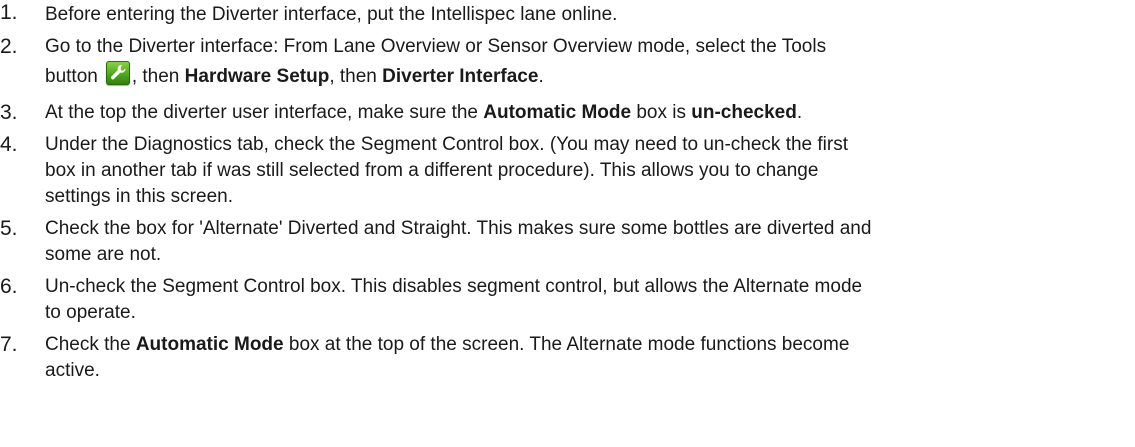  Describe the element at coordinates (356, 76) in the screenshot. I see `step-text-then-2: , then` at that location.